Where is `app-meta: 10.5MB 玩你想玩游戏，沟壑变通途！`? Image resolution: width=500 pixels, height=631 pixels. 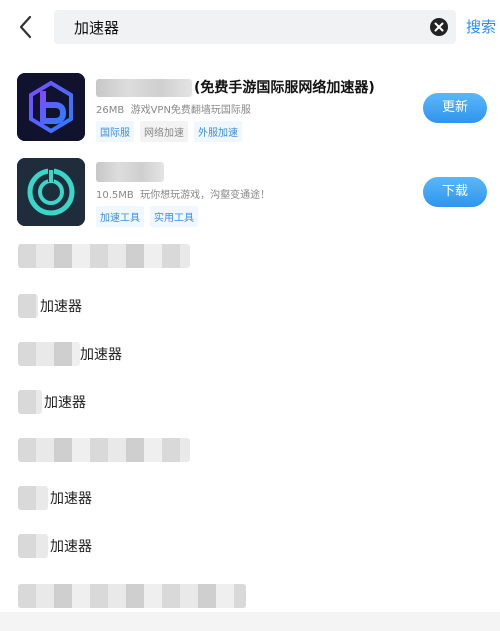 app-meta: 10.5MB 玩你想玩游戏，沟壑变通途！ is located at coordinates (183, 193).